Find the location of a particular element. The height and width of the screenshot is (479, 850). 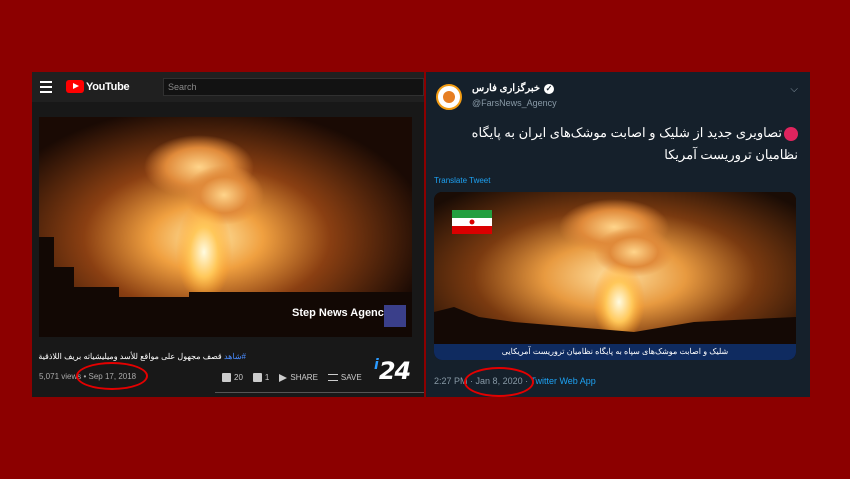

i24-logo-number: 24 is located at coordinates (394, 371).